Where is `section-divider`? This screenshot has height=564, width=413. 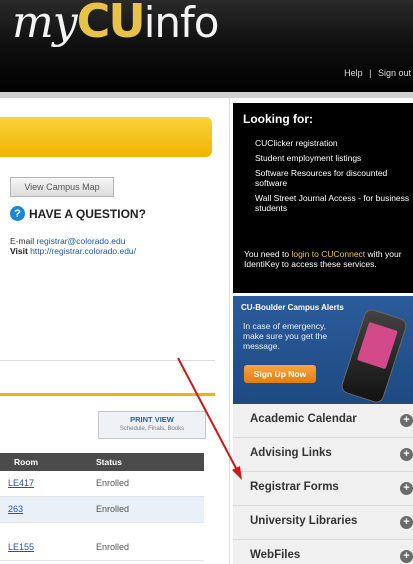
section-divider is located at coordinates (107, 360).